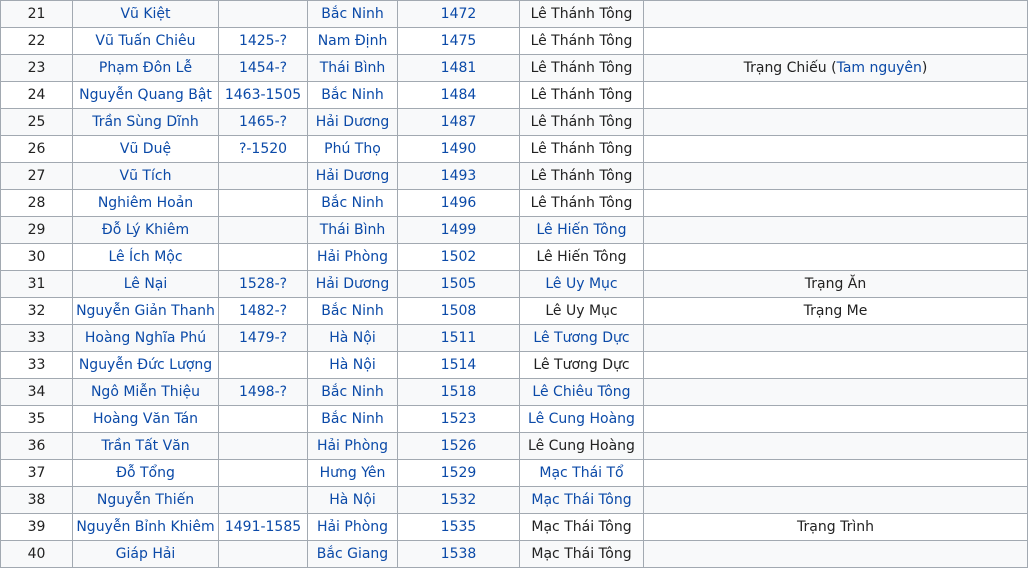 The image size is (1030, 571). What do you see at coordinates (458, 203) in the screenshot?
I see `exam-year-link: 1496` at bounding box center [458, 203].